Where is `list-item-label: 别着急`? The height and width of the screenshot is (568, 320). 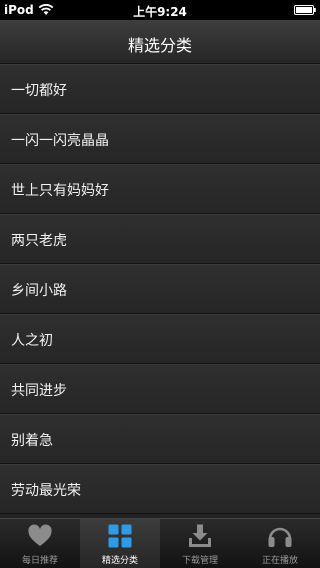
list-item-label: 别着急 is located at coordinates (32, 441).